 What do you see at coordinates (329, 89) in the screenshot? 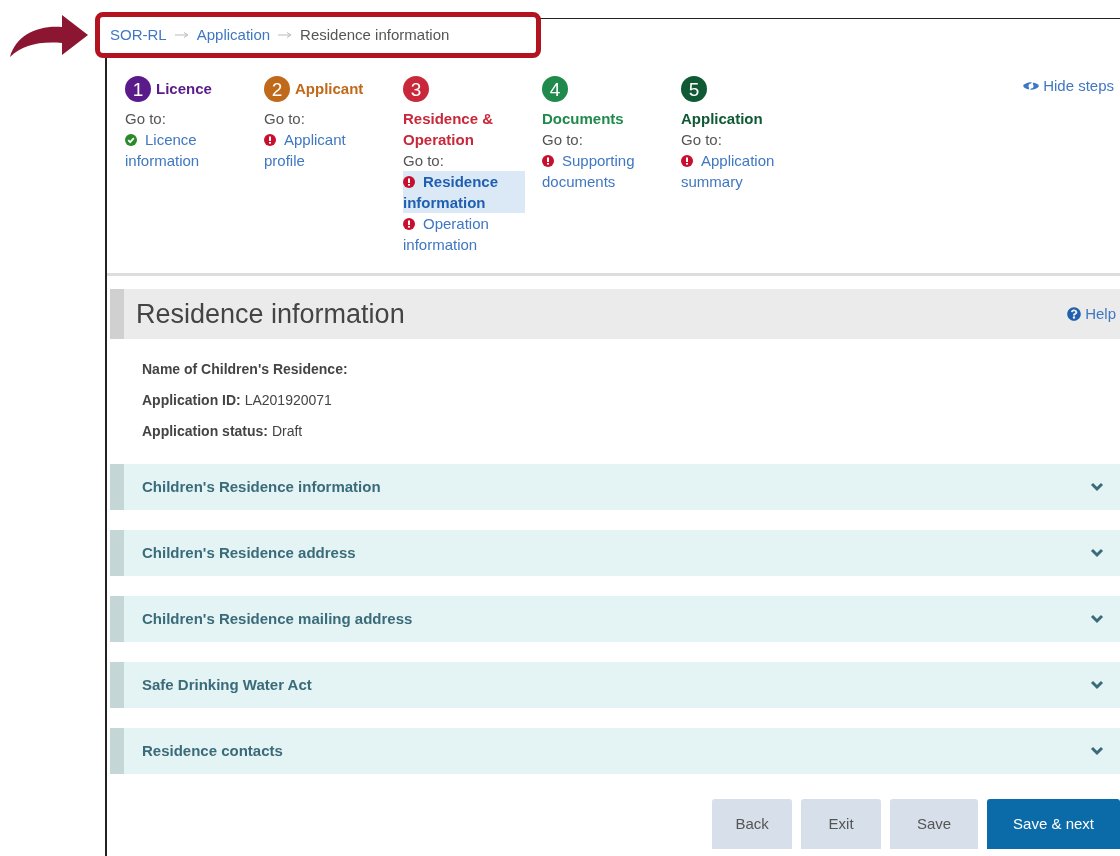
I see `step-title: Applicant` at bounding box center [329, 89].